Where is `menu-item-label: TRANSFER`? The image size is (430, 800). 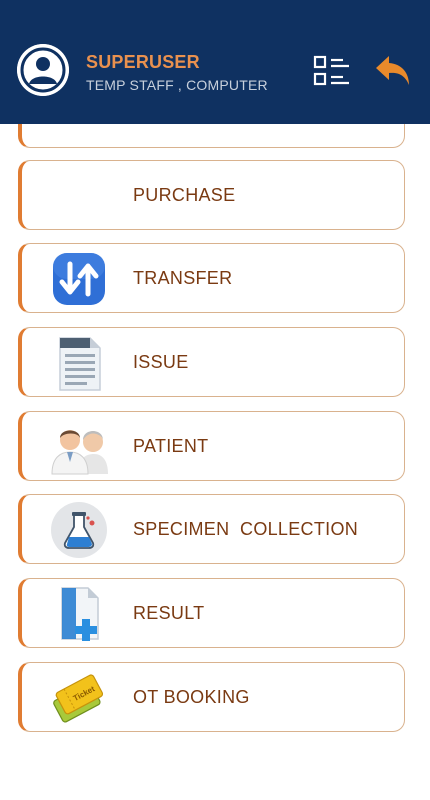
menu-item-label: TRANSFER is located at coordinates (183, 278).